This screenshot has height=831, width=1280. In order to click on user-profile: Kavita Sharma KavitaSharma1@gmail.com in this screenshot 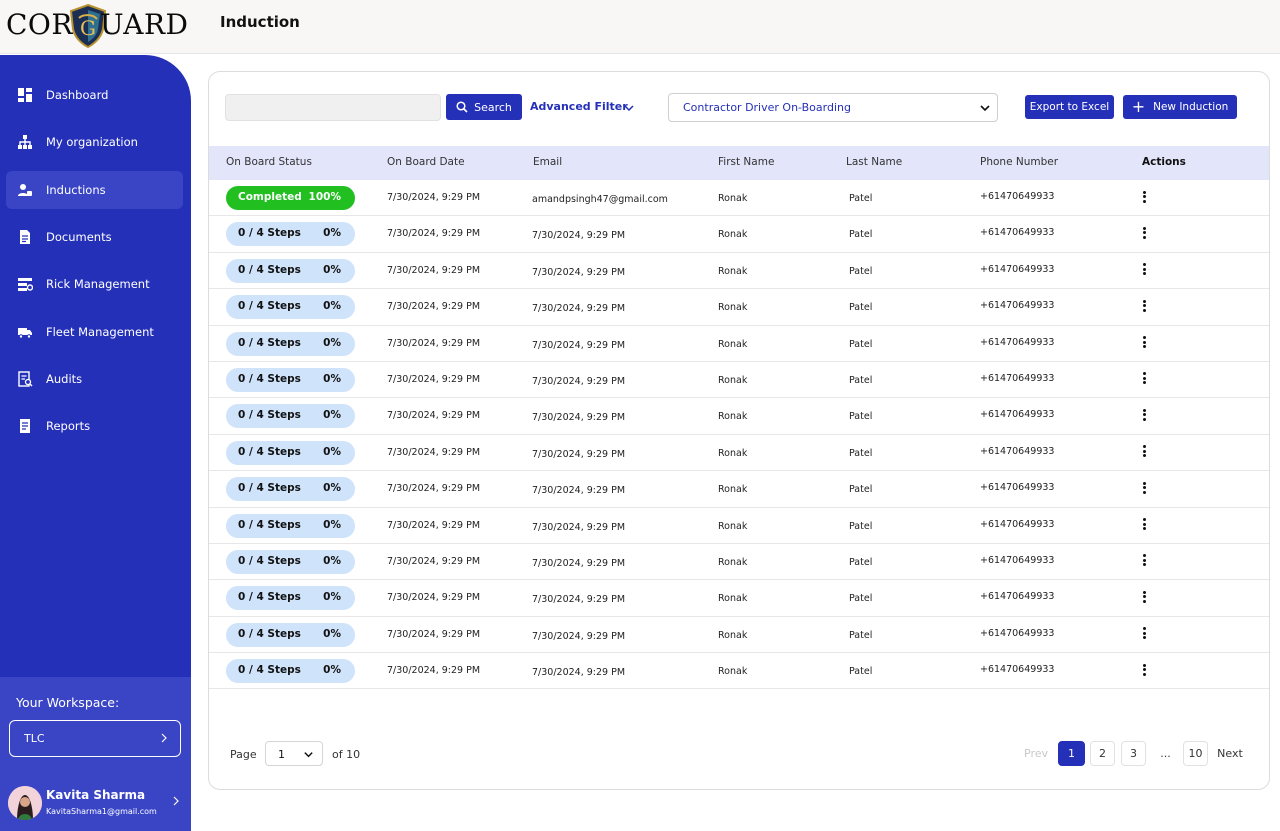, I will do `click(96, 804)`.